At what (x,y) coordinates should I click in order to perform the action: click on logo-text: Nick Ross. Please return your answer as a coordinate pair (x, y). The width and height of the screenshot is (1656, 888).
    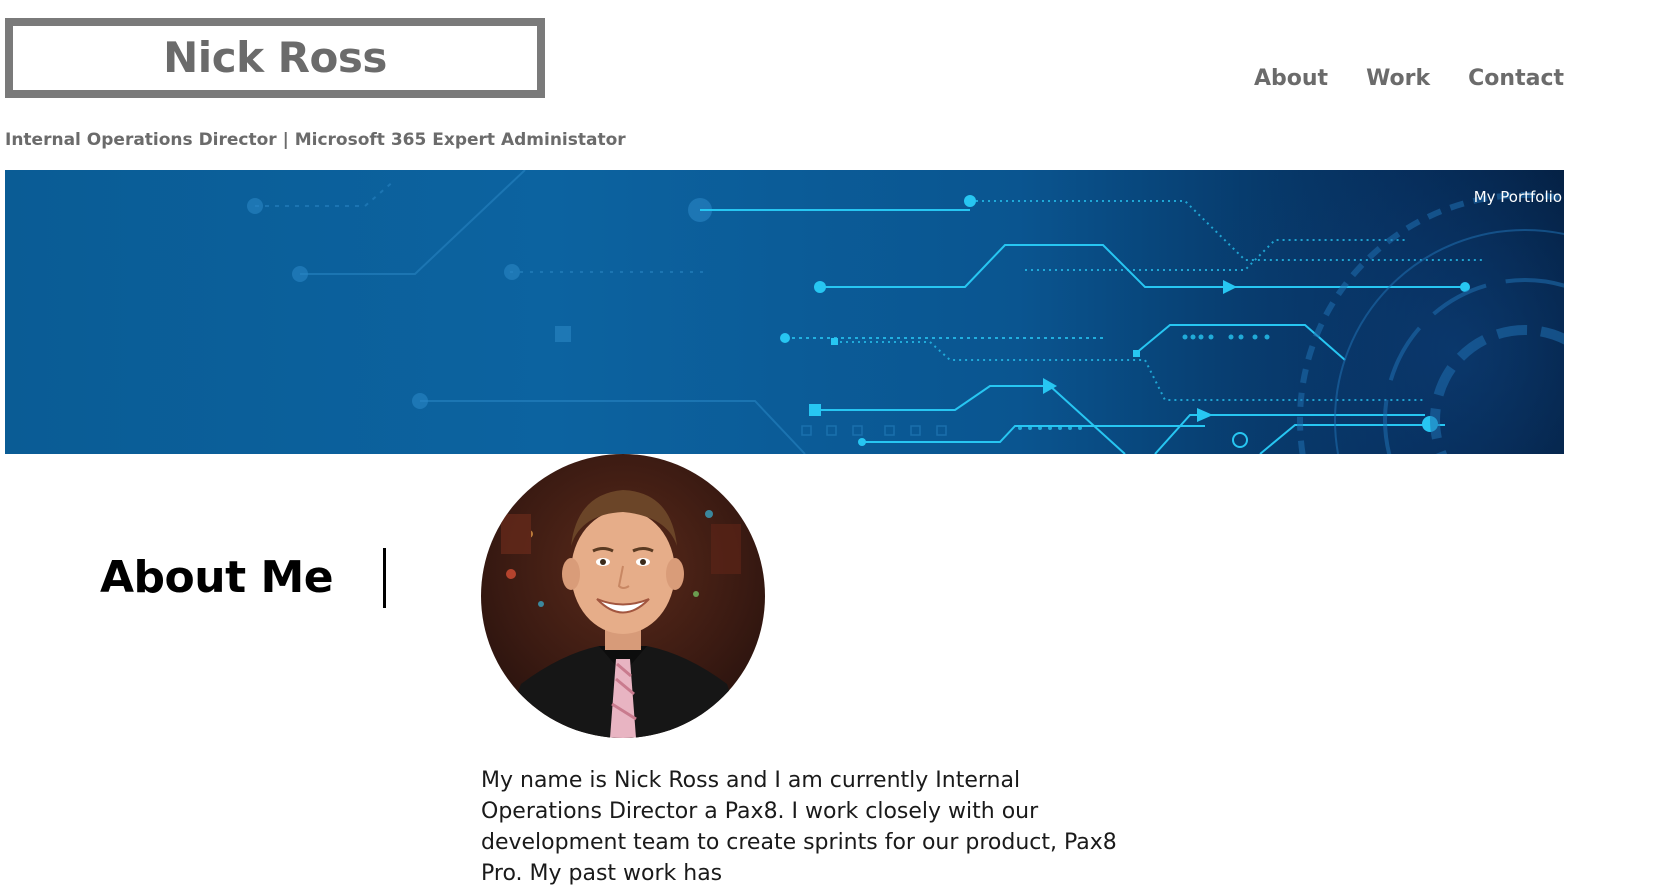
    Looking at the image, I should click on (275, 57).